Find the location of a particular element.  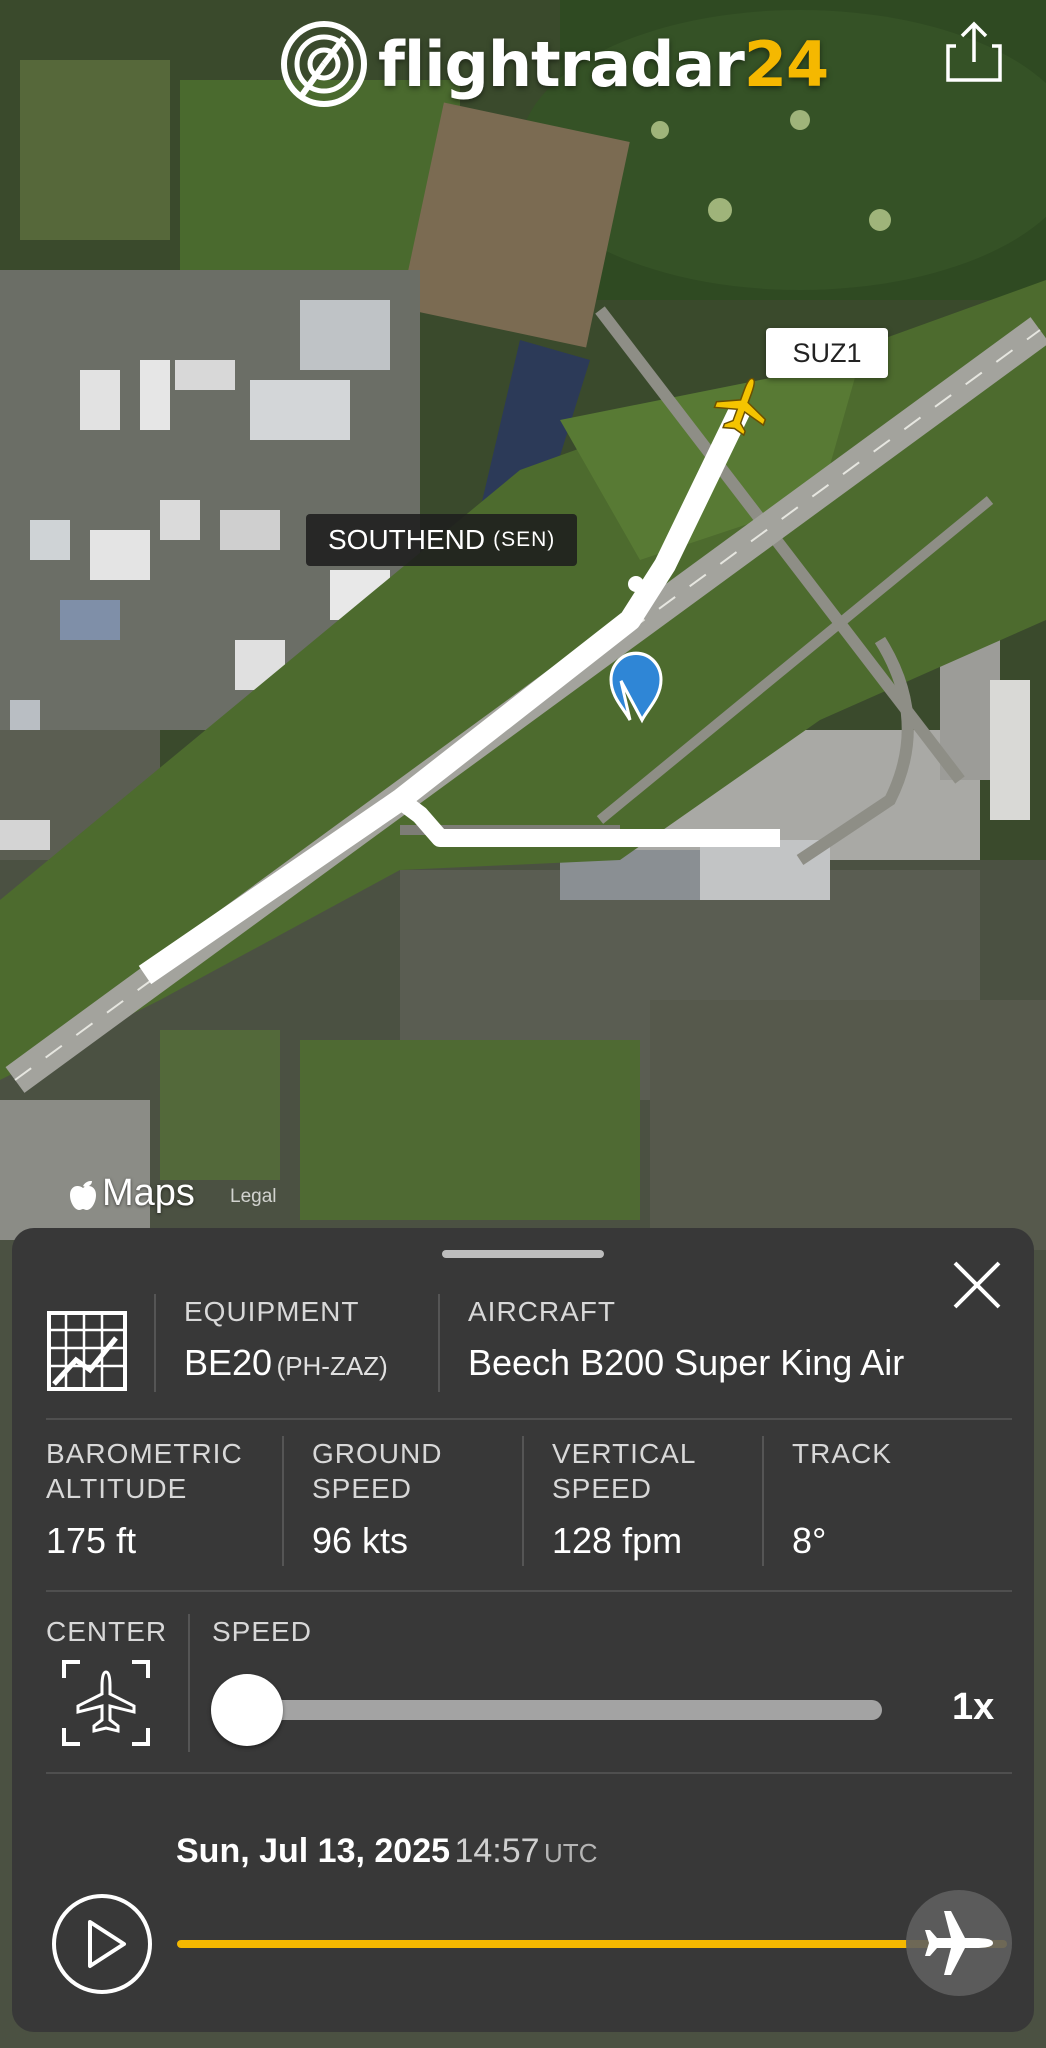

speed-slider-knob is located at coordinates (247, 1710).